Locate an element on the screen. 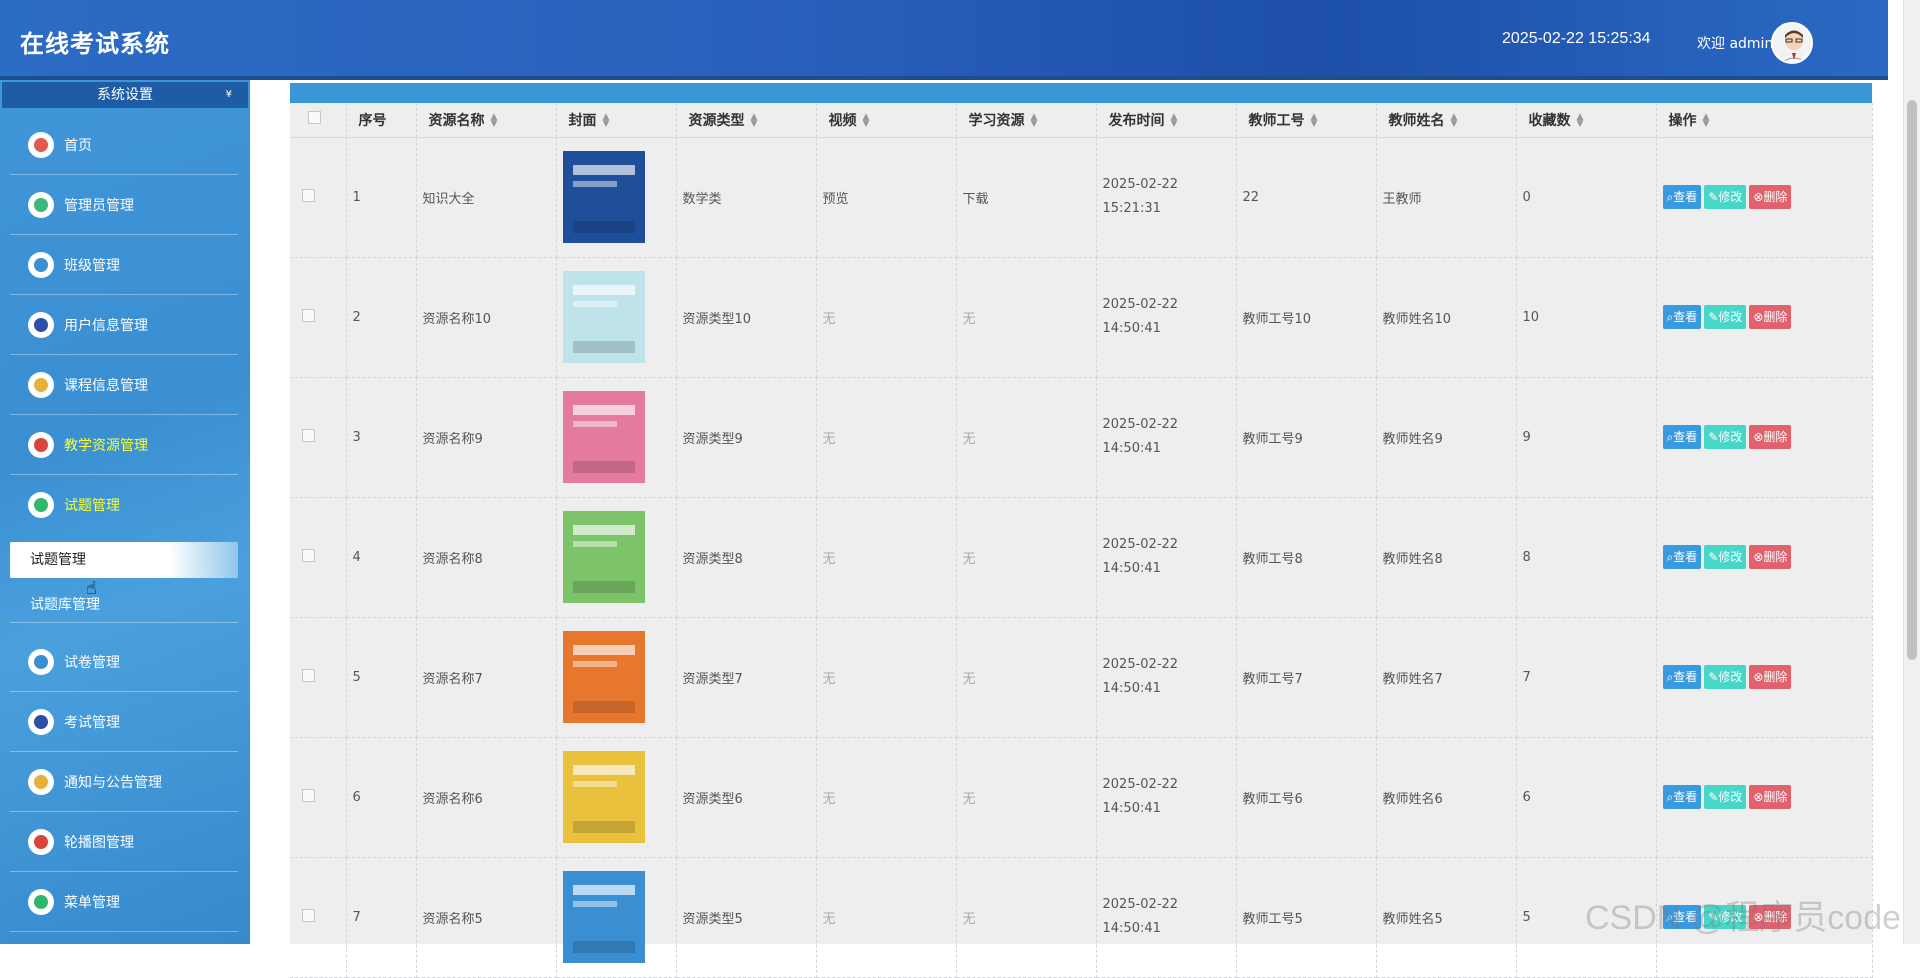 Image resolution: width=1920 pixels, height=978 pixels. col-header-no: 序号 is located at coordinates (381, 120).